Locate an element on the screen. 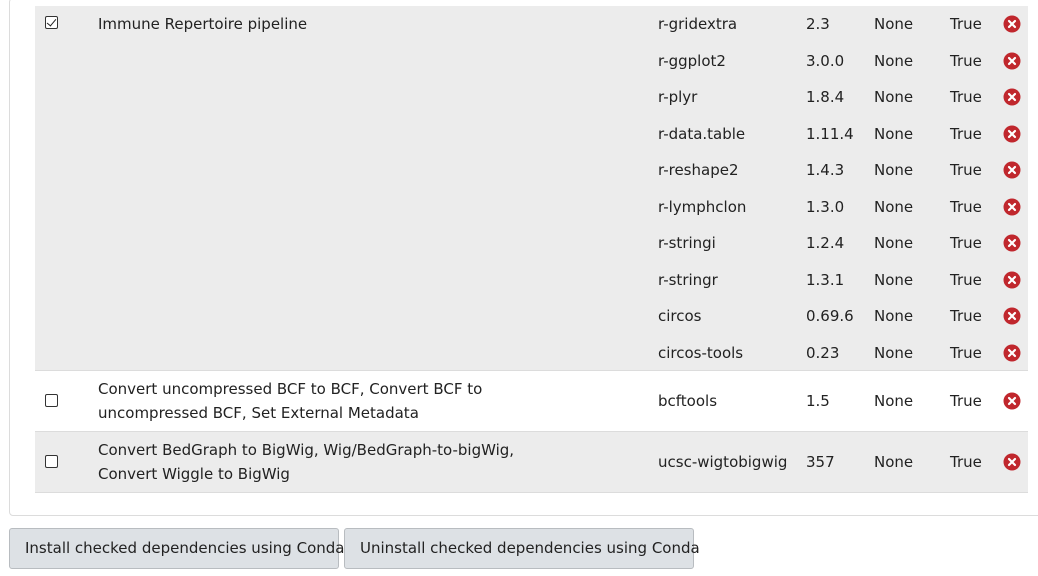 The image size is (1038, 576). dependency-version: 1.8.4 is located at coordinates (825, 97).